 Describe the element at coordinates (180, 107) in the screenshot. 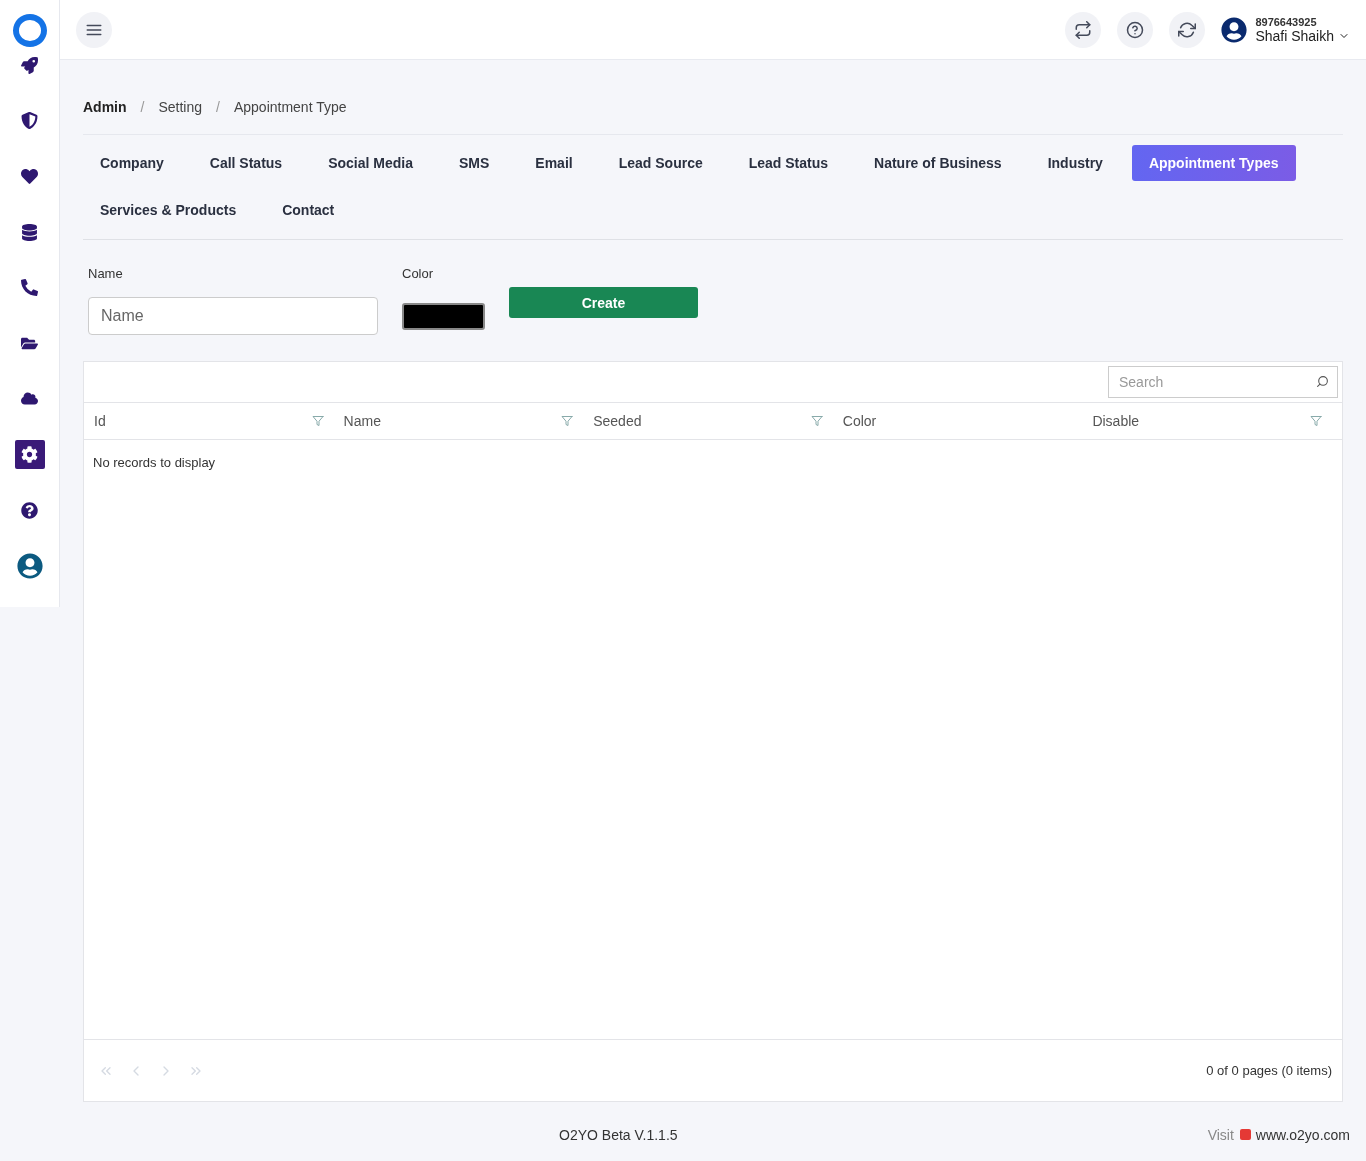

I see `breadcrumb-link: Setting` at that location.